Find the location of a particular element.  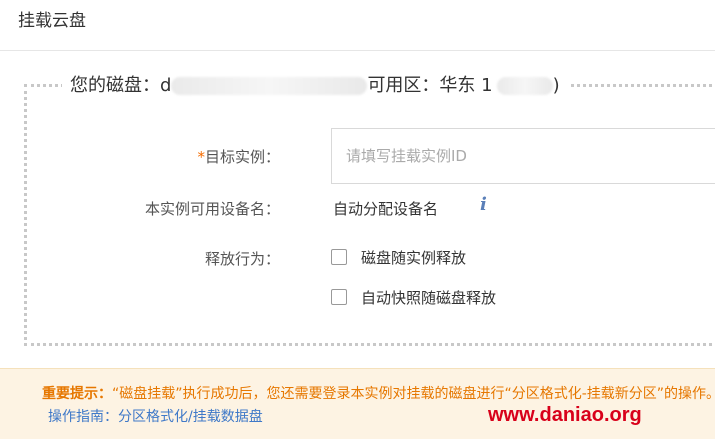

release-with-instance-label: 磁盘随实例释放 is located at coordinates (414, 258).